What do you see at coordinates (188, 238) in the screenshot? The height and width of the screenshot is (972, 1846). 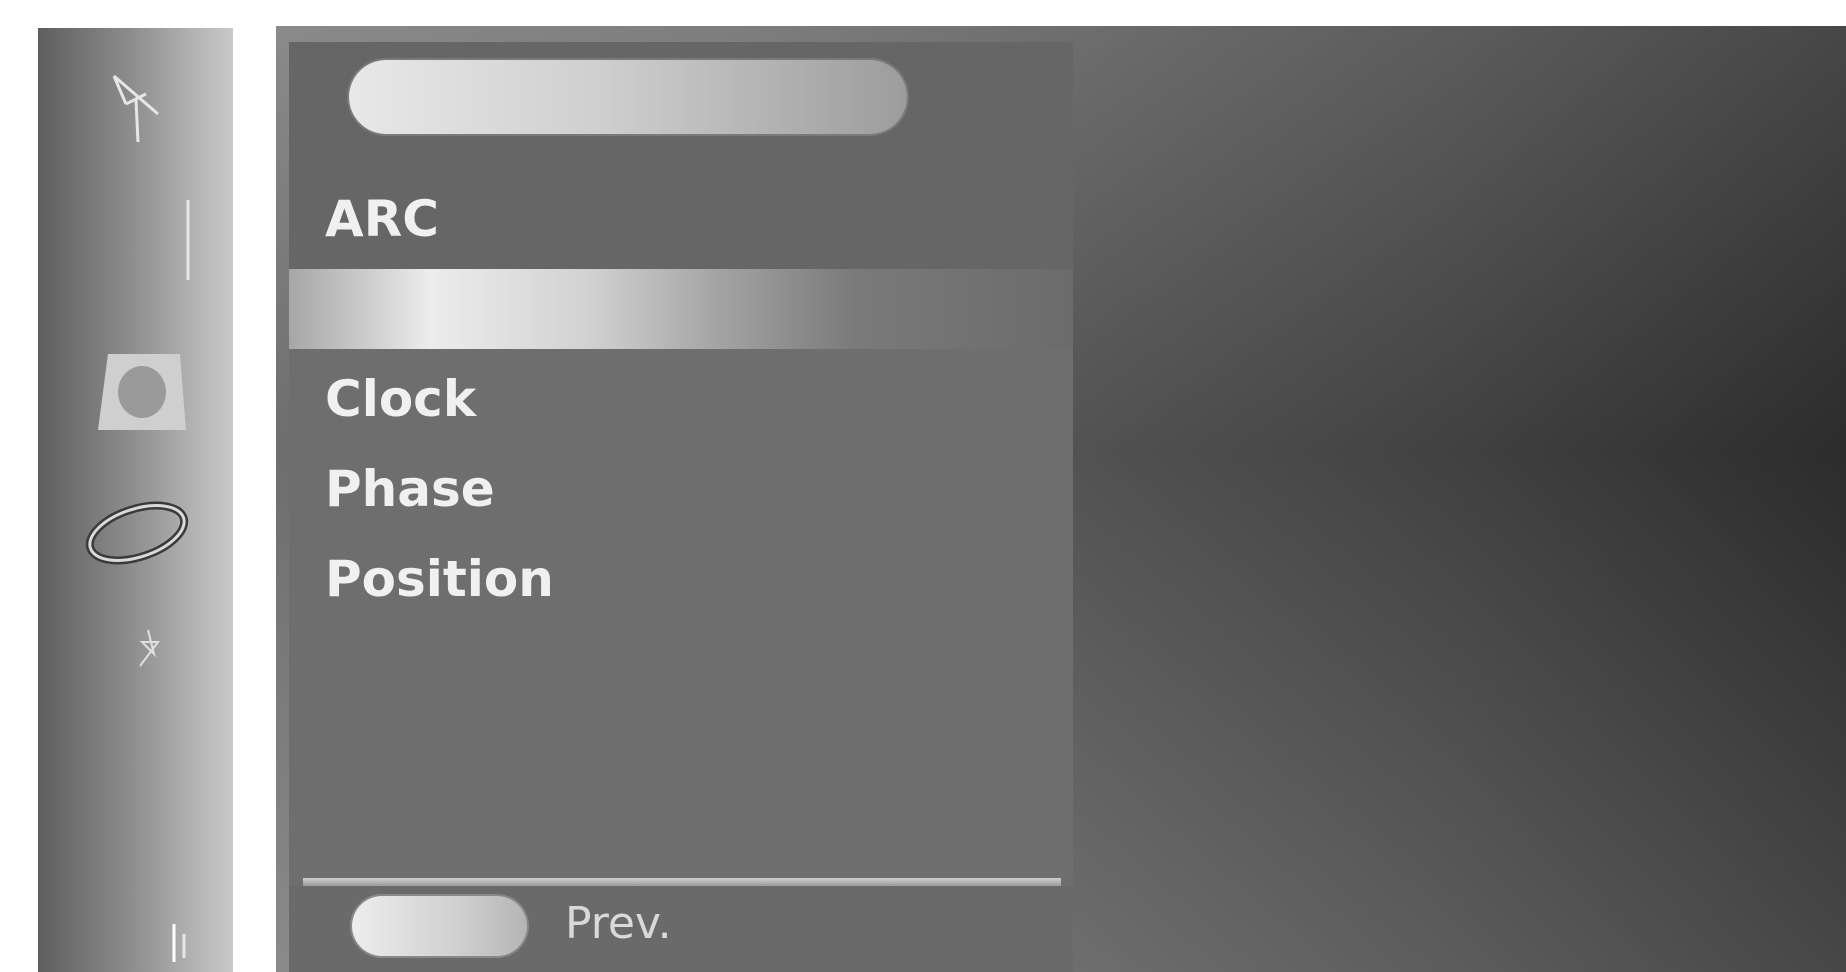 I see `picture-icon` at bounding box center [188, 238].